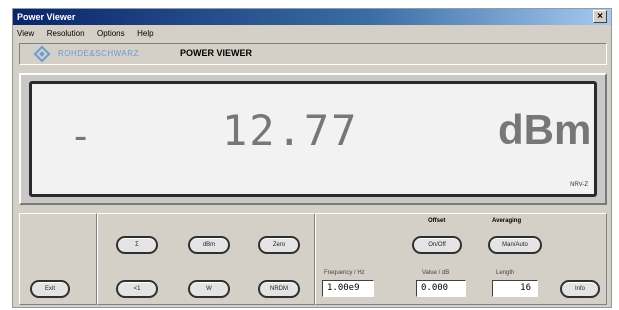  What do you see at coordinates (66, 33) in the screenshot?
I see `menu-resolution: Resolution` at bounding box center [66, 33].